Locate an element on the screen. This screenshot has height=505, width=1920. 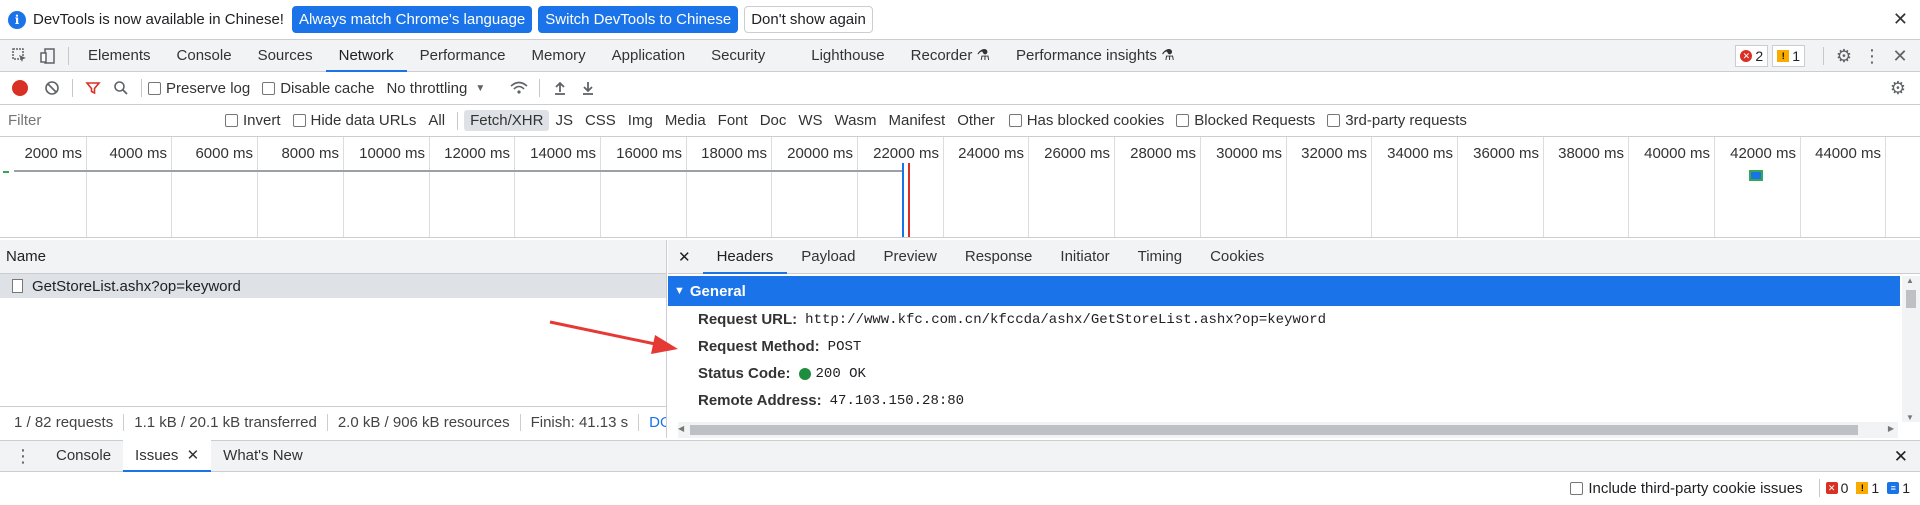
status-resources: 2.0 kB / 906 kB resources is located at coordinates (429, 422).